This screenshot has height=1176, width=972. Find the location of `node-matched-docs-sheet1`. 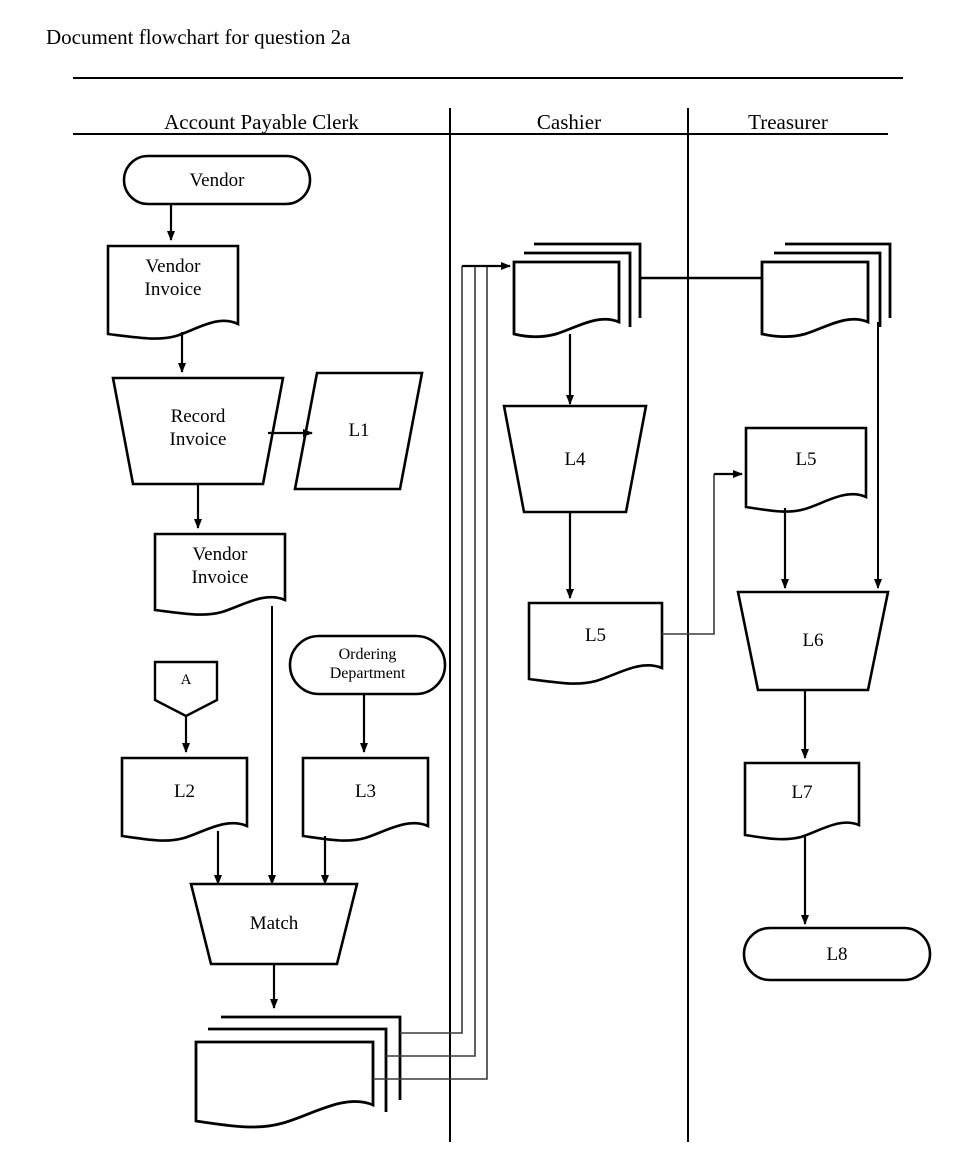

node-matched-docs-sheet1 is located at coordinates (284, 1084).